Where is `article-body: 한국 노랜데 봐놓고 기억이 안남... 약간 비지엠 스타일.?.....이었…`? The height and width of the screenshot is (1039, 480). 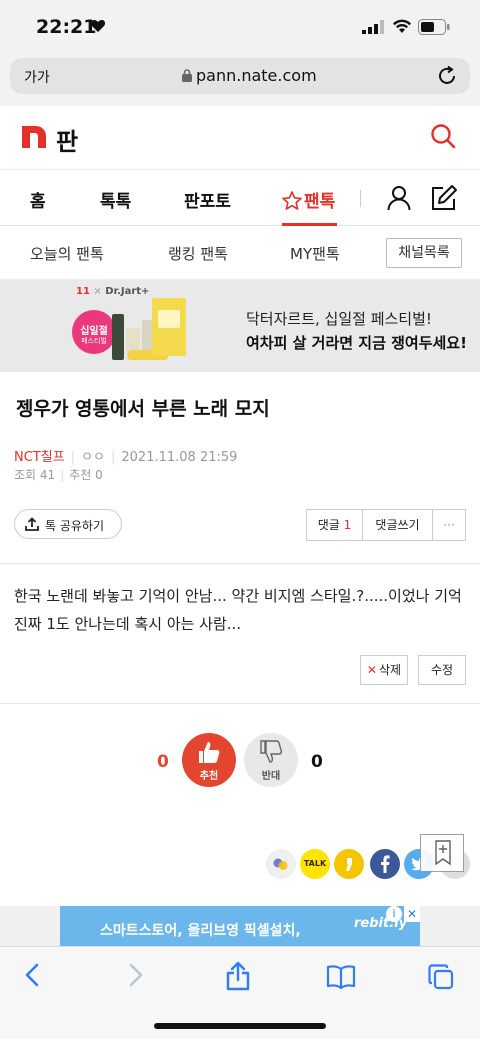 article-body: 한국 노랜데 봐놓고 기억이 안남... 약간 비지엠 스타일.?.....이었… is located at coordinates (238, 610).